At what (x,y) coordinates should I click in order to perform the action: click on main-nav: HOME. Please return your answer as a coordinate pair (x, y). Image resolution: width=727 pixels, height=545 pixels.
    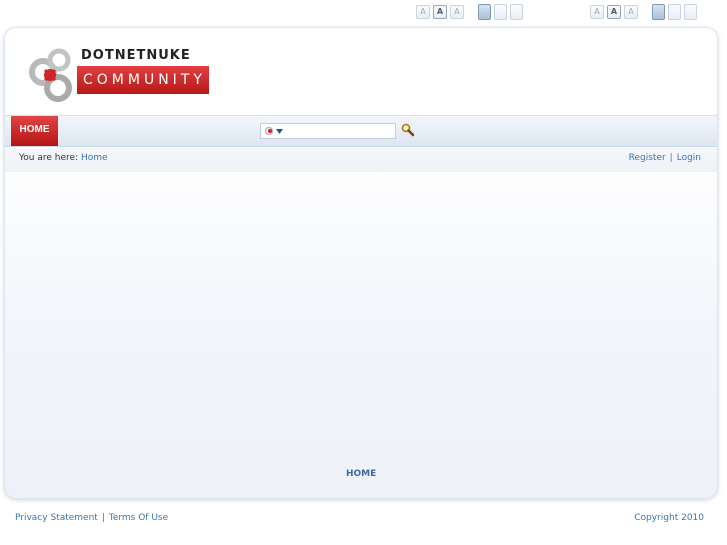
    Looking at the image, I should click on (361, 131).